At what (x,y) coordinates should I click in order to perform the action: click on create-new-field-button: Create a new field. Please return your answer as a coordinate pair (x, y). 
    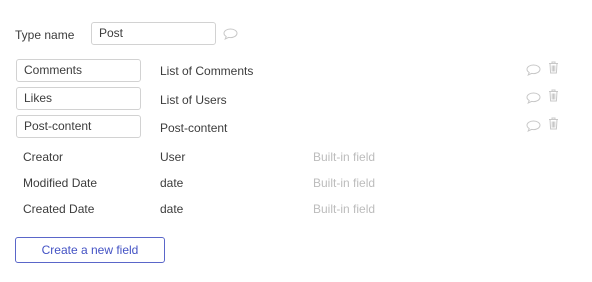
    Looking at the image, I should click on (90, 250).